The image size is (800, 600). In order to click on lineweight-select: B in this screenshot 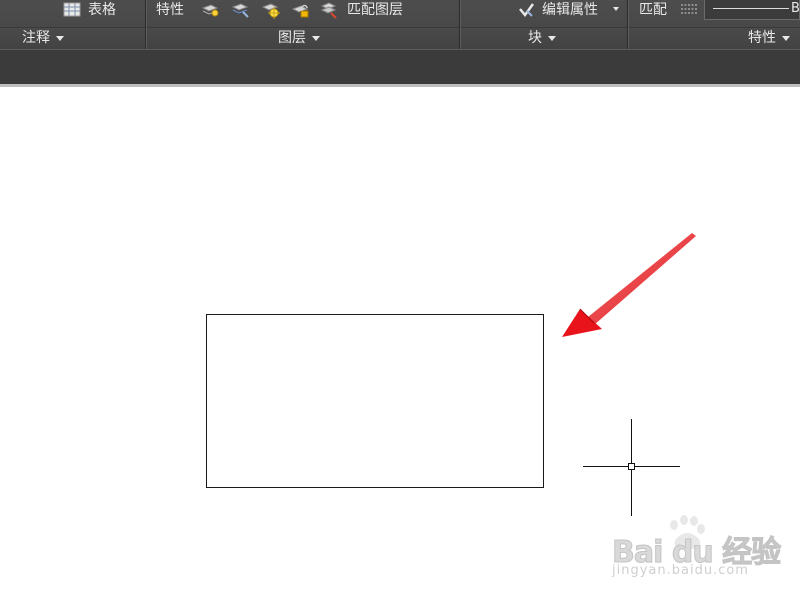, I will do `click(752, 10)`.